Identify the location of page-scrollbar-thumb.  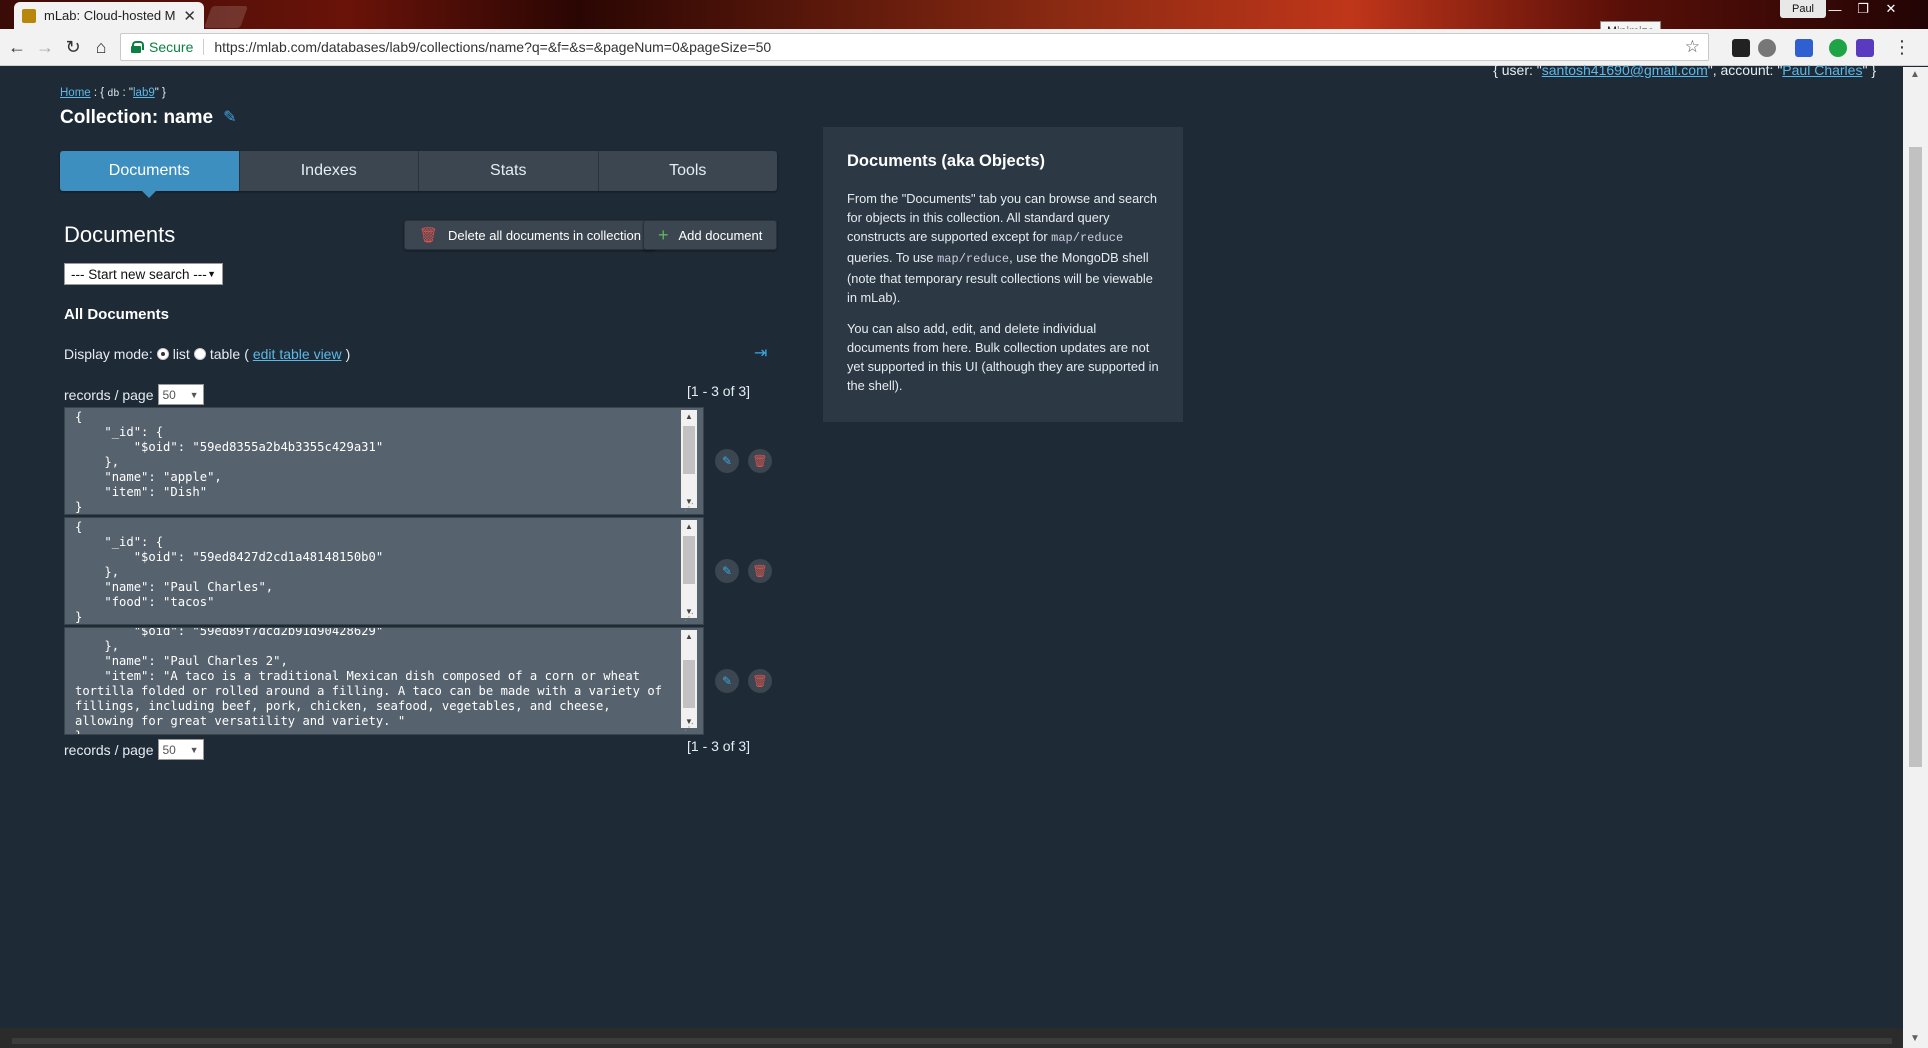
(1915, 457).